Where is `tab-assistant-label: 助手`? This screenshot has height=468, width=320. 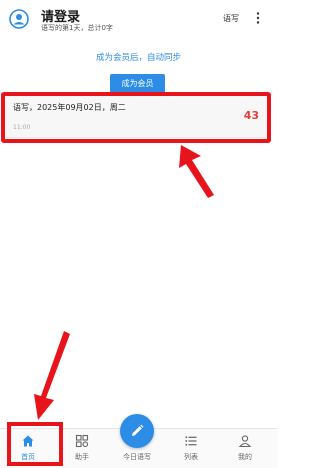 tab-assistant-label: 助手 is located at coordinates (82, 457).